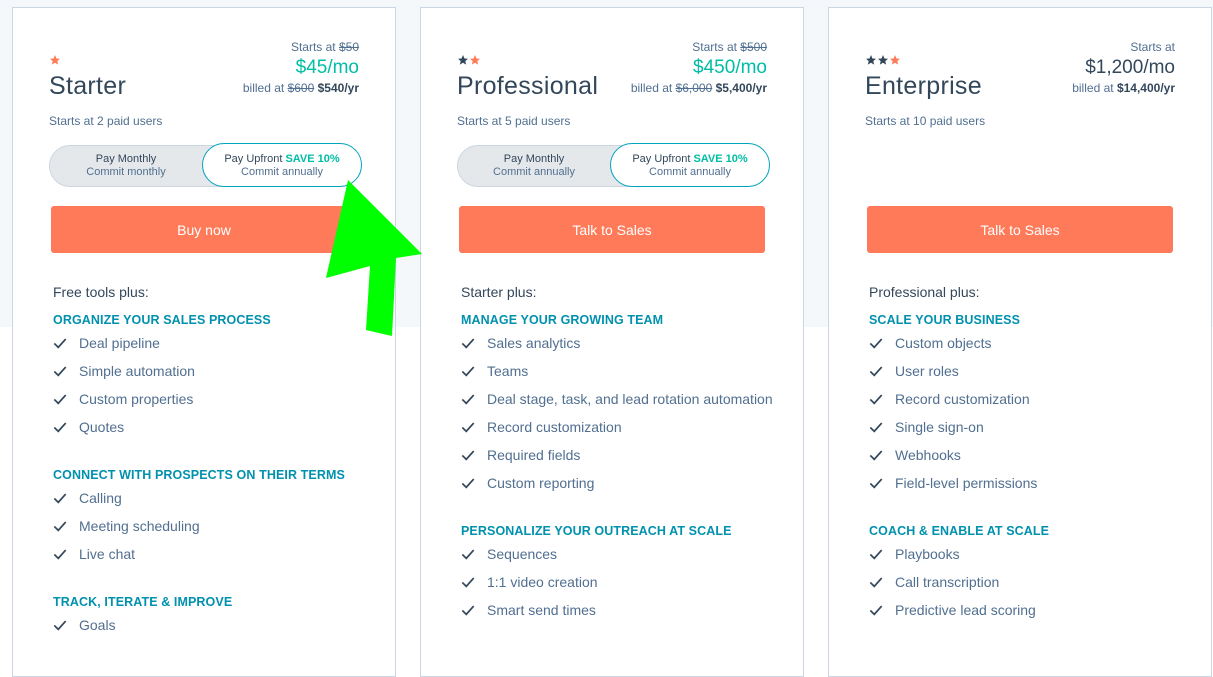 This screenshot has width=1213, height=677. Describe the element at coordinates (534, 343) in the screenshot. I see `feature-item-label: Sales analytics` at that location.